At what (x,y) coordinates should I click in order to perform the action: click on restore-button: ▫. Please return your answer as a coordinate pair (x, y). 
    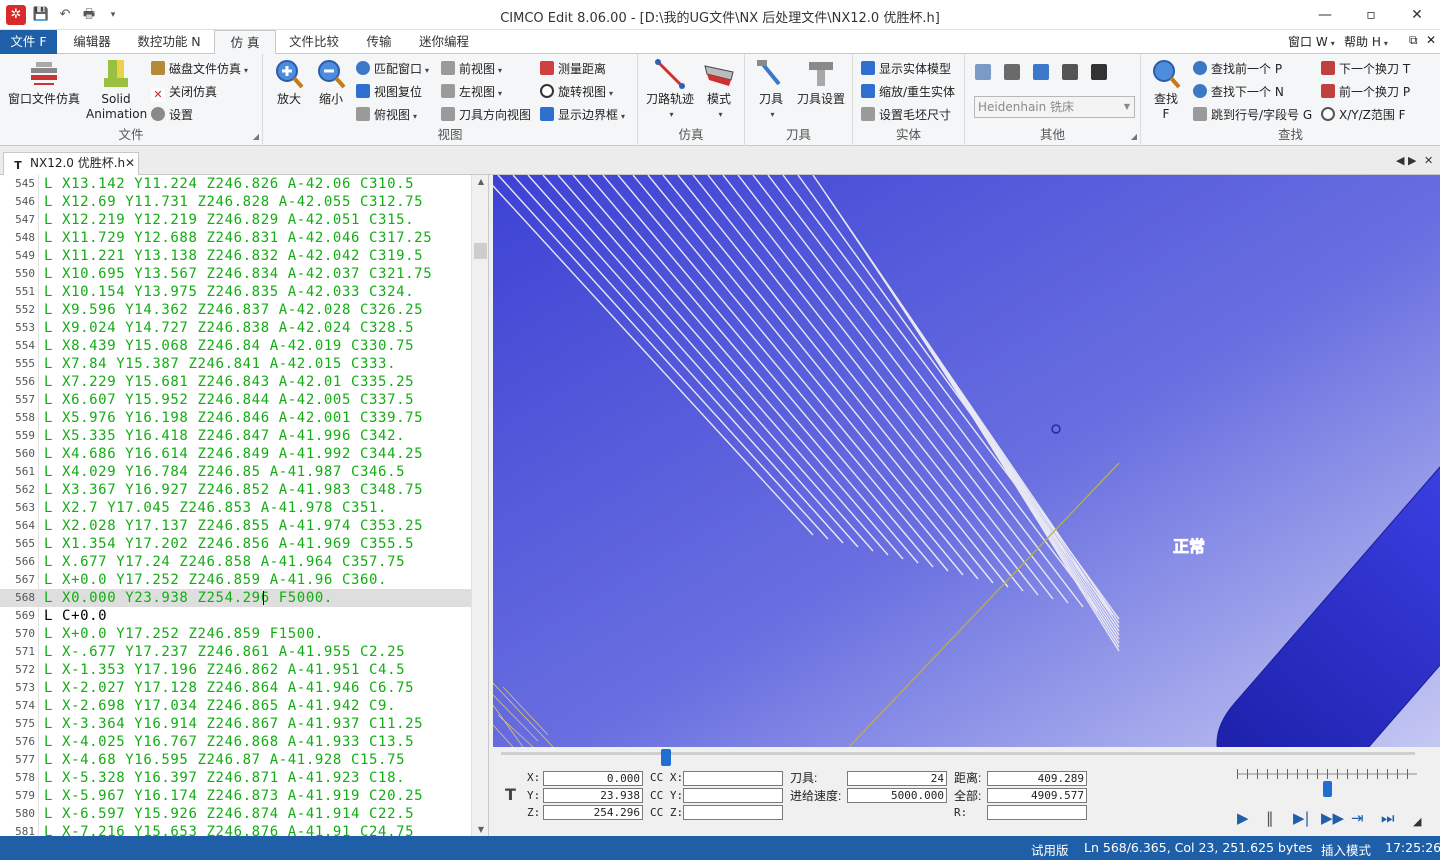
    Looking at the image, I should click on (1371, 15).